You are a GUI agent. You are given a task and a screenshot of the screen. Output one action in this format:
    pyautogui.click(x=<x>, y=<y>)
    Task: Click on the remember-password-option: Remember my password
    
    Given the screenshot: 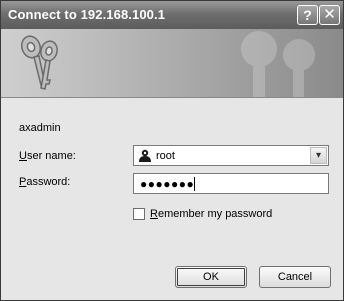 What is the action you would take?
    pyautogui.click(x=233, y=215)
    